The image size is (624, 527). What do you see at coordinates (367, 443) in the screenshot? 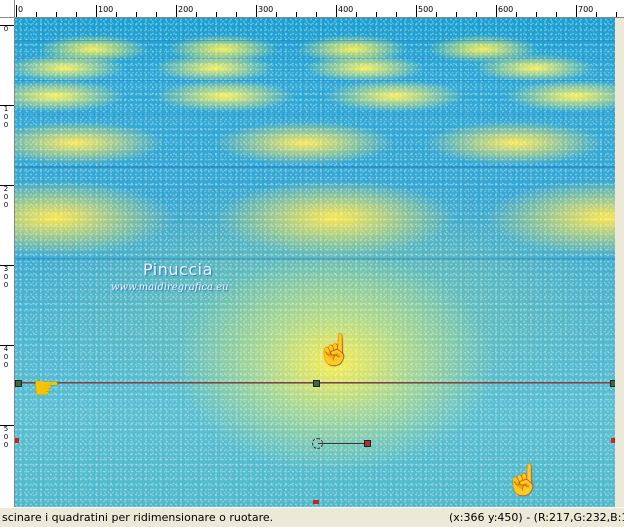
I see `rotation-handle` at bounding box center [367, 443].